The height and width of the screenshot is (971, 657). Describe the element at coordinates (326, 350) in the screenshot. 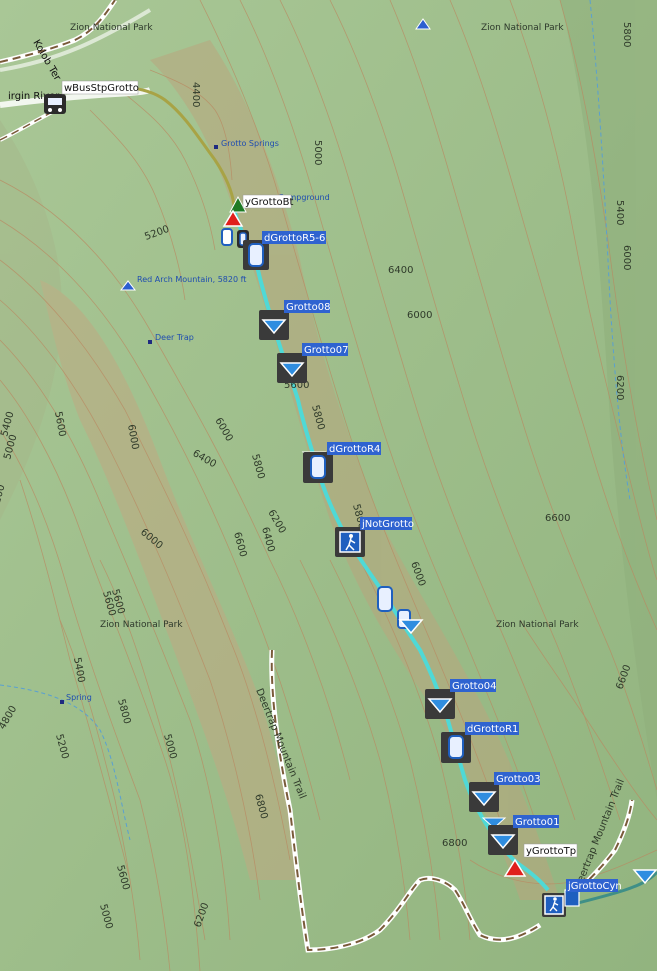

I see `waypoint-label: Grotto07` at that location.